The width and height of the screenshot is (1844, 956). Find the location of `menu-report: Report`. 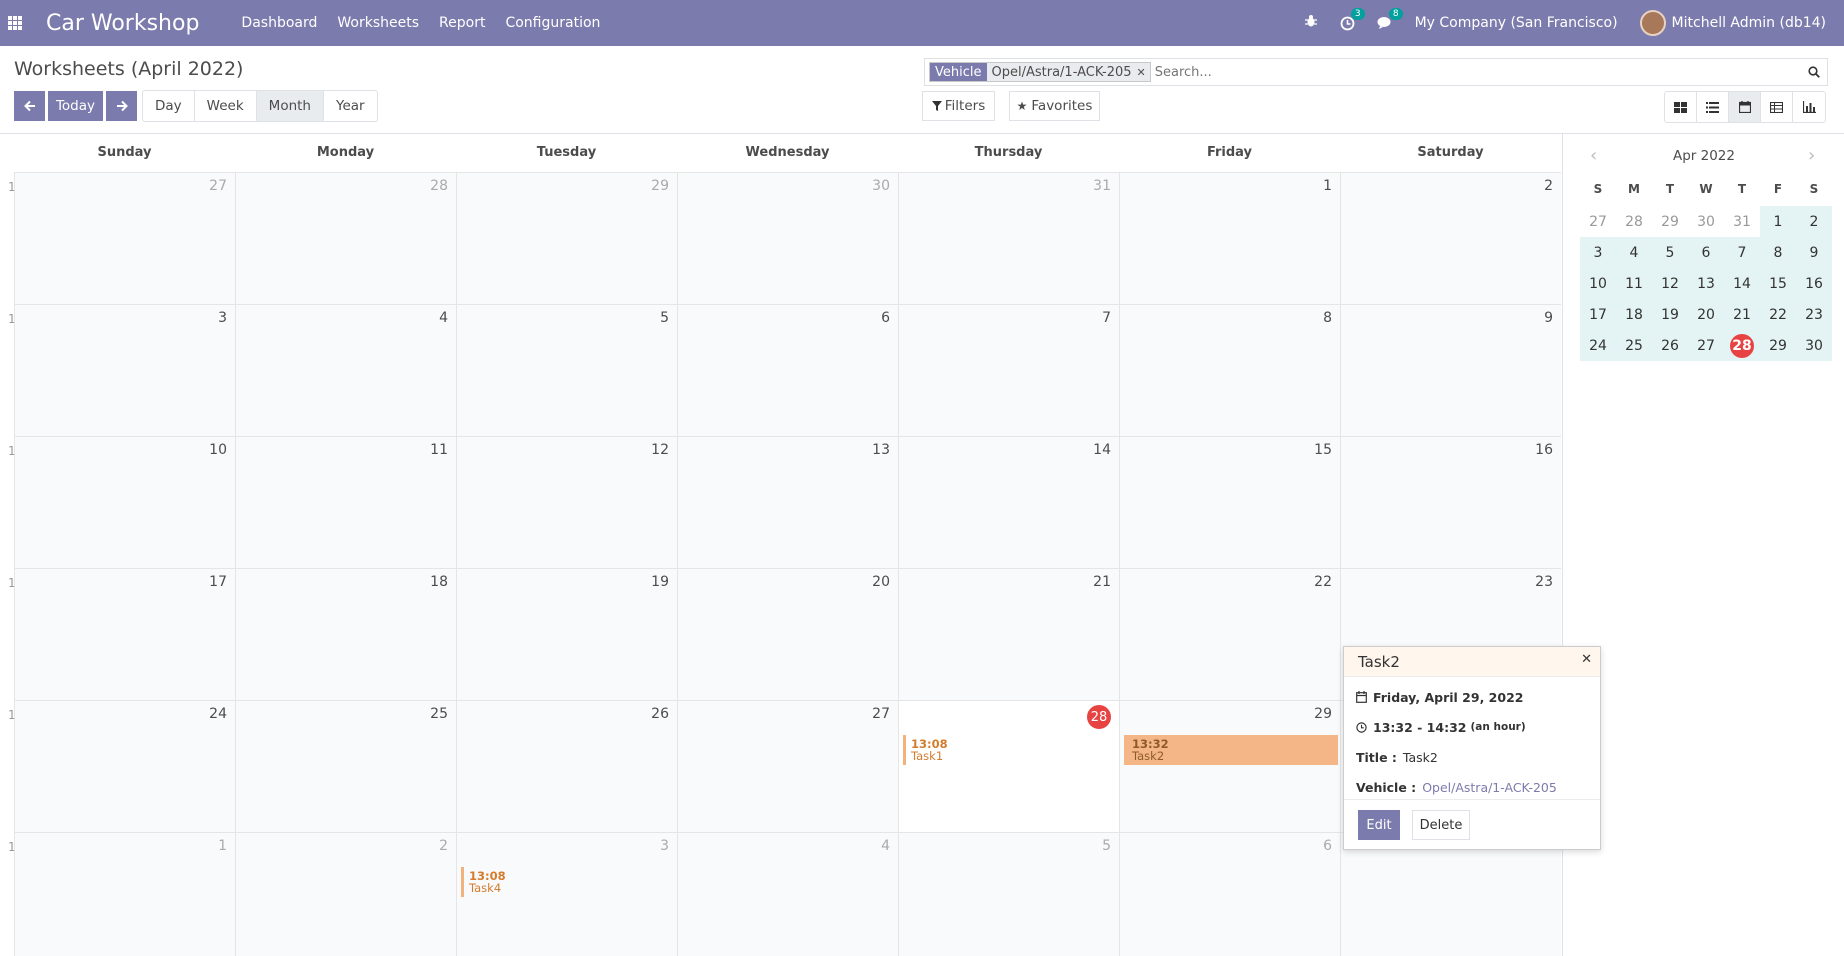

menu-report: Report is located at coordinates (462, 23).